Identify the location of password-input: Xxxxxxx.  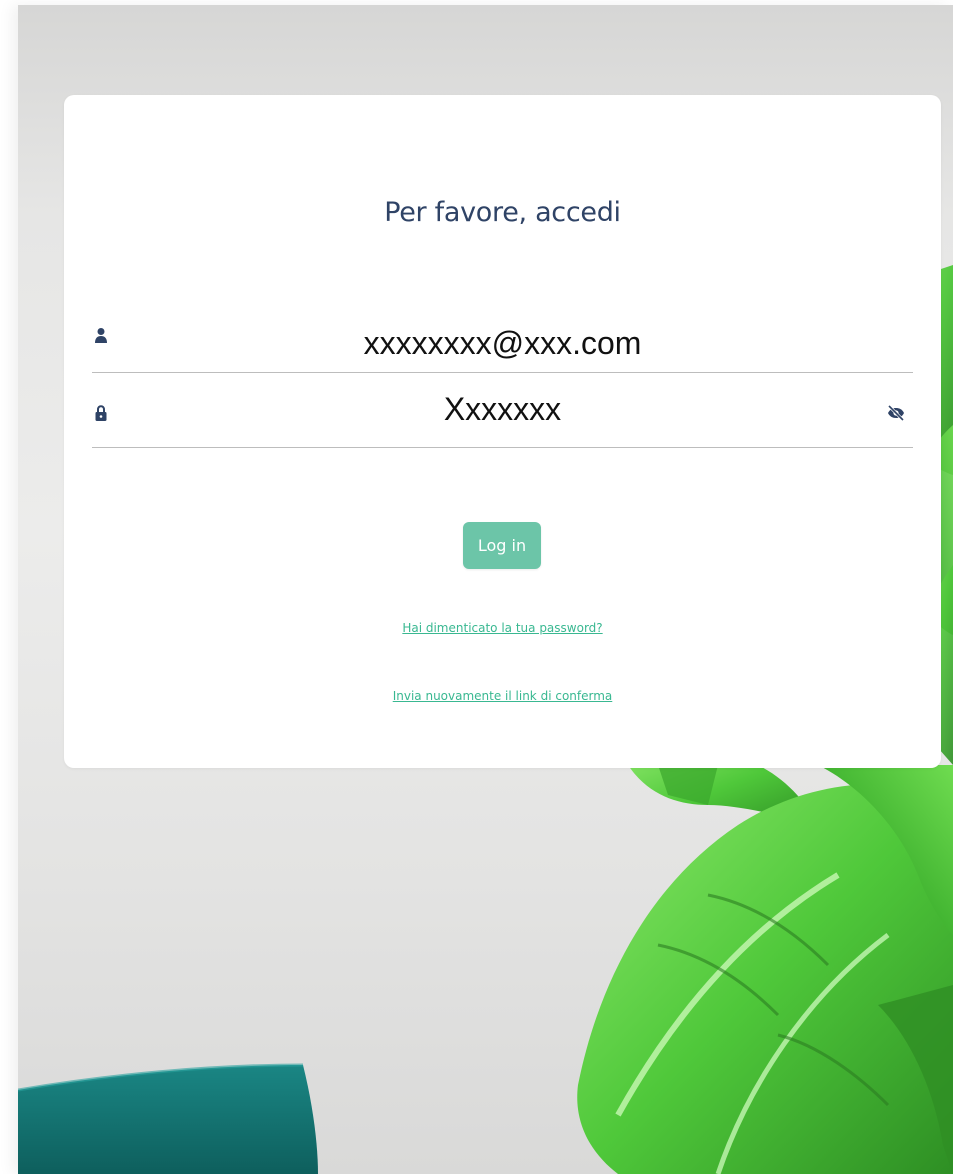
(502, 409).